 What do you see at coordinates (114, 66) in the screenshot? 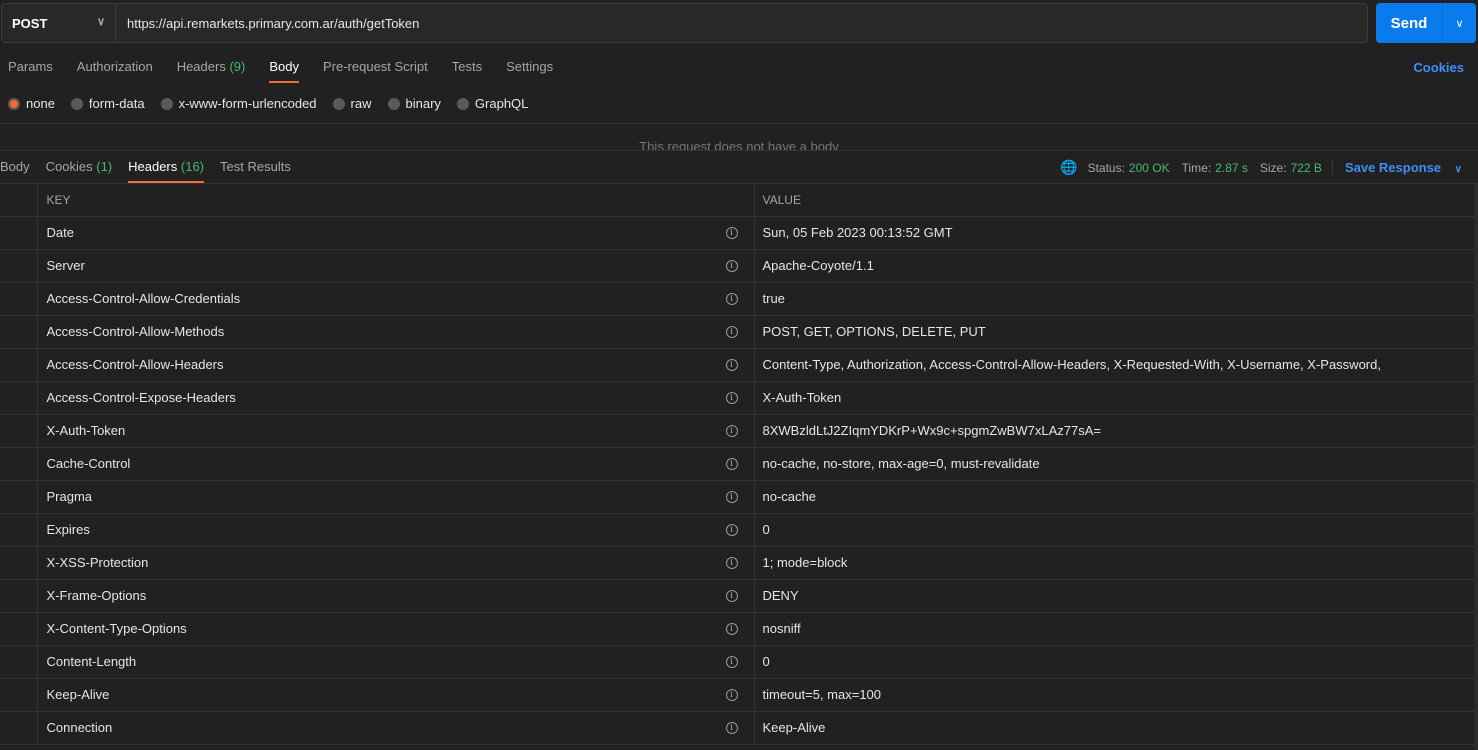
I see `tab-label: Authorization` at bounding box center [114, 66].